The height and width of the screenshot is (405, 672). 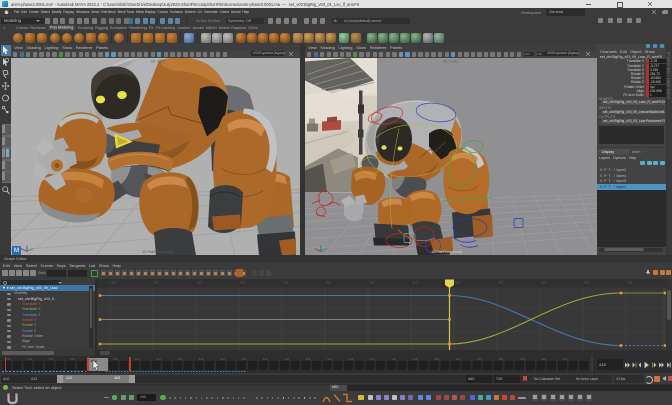 I want to click on svg-text: 420, so click(x=543, y=282).